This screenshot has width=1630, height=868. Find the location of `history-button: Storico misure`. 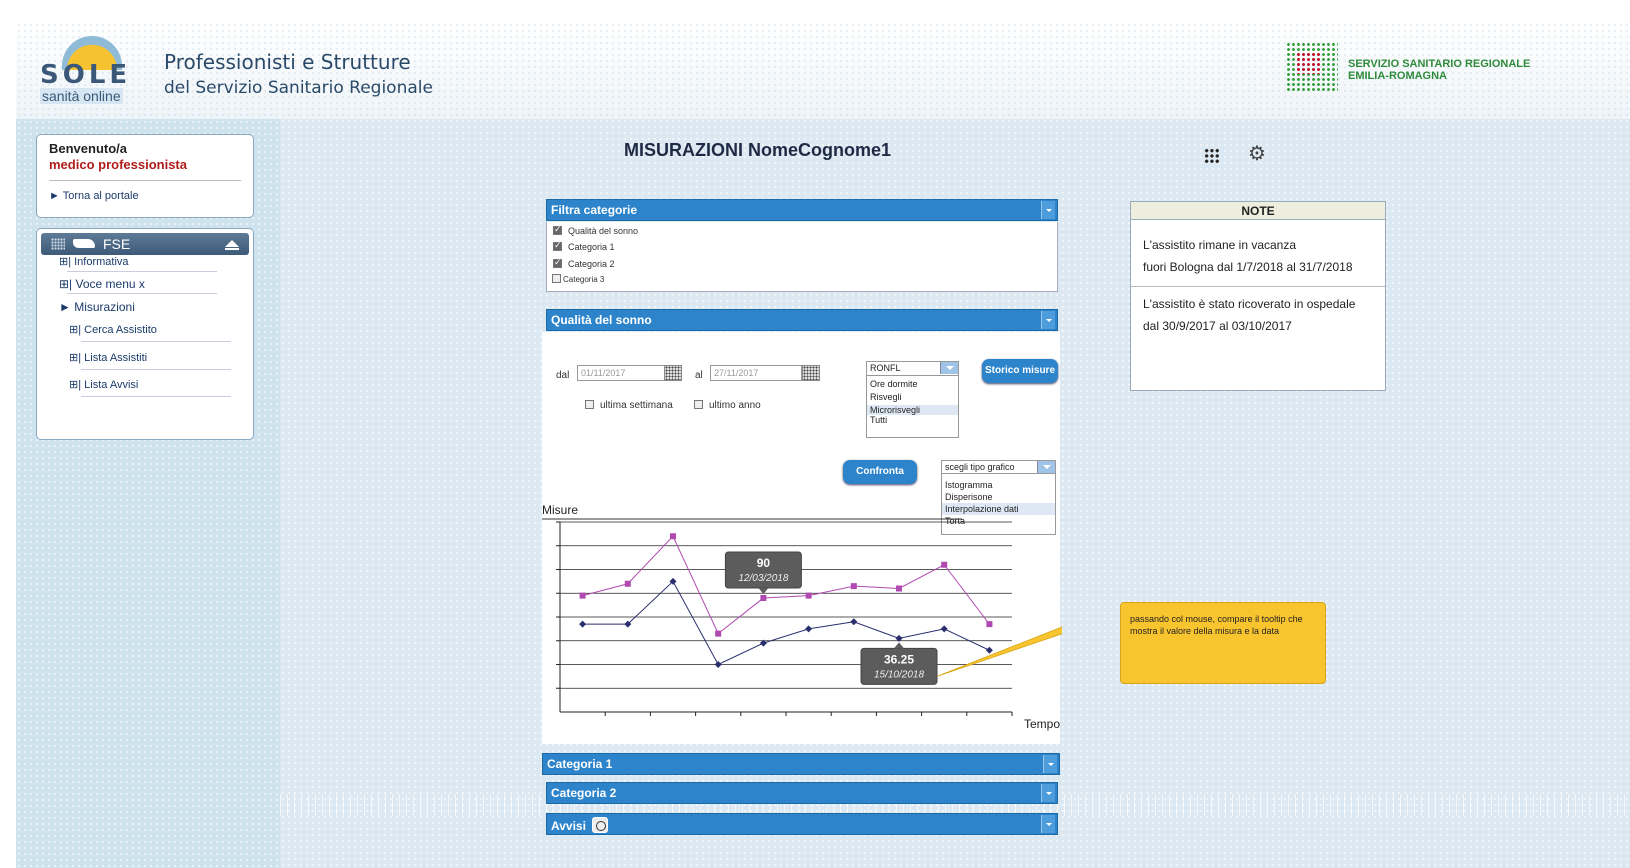

history-button: Storico misure is located at coordinates (1020, 371).